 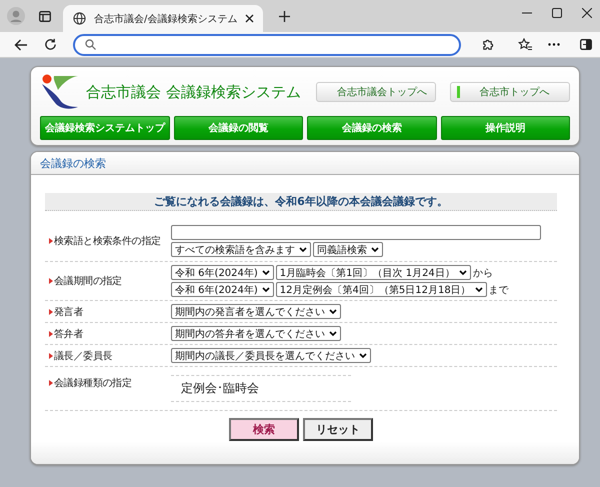 I want to click on logo-icon, so click(x=60, y=92).